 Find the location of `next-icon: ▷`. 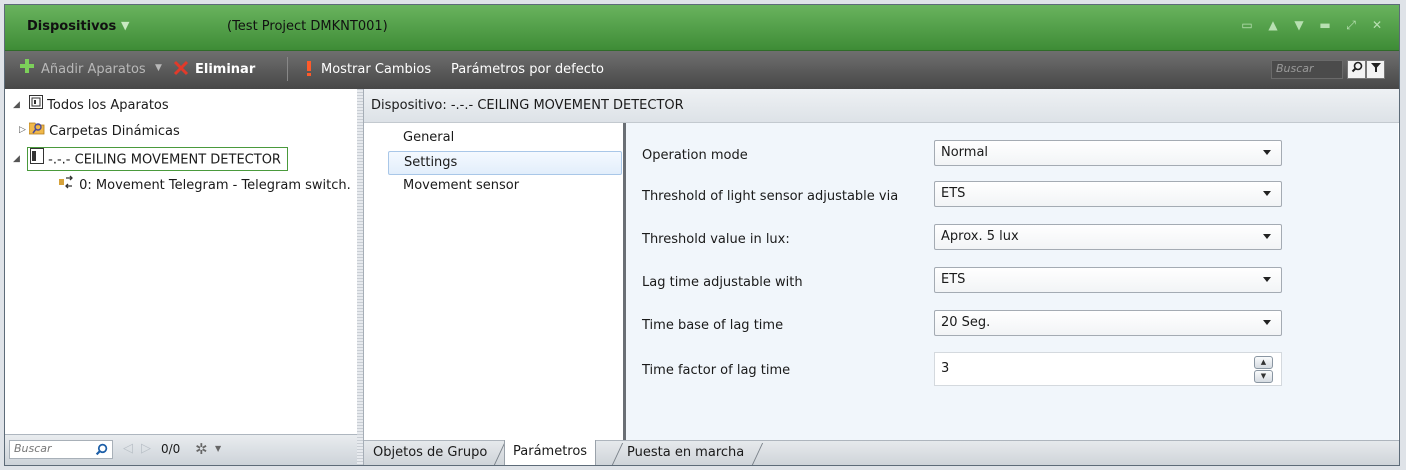

next-icon: ▷ is located at coordinates (146, 448).